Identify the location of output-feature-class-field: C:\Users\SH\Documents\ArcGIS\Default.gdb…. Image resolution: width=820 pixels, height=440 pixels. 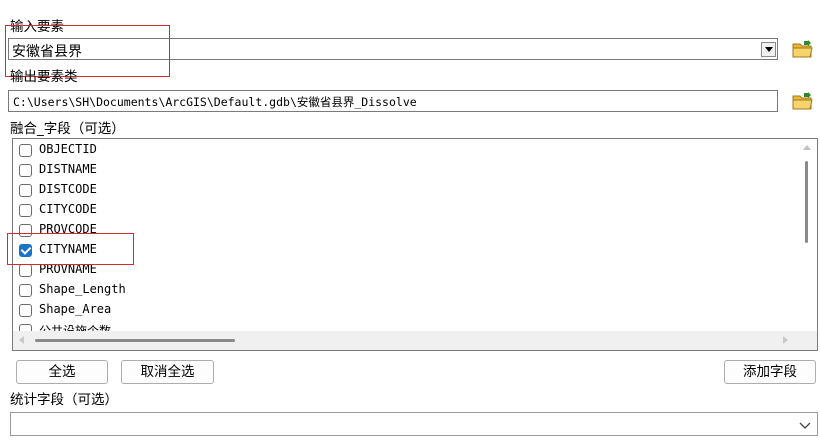
(393, 101).